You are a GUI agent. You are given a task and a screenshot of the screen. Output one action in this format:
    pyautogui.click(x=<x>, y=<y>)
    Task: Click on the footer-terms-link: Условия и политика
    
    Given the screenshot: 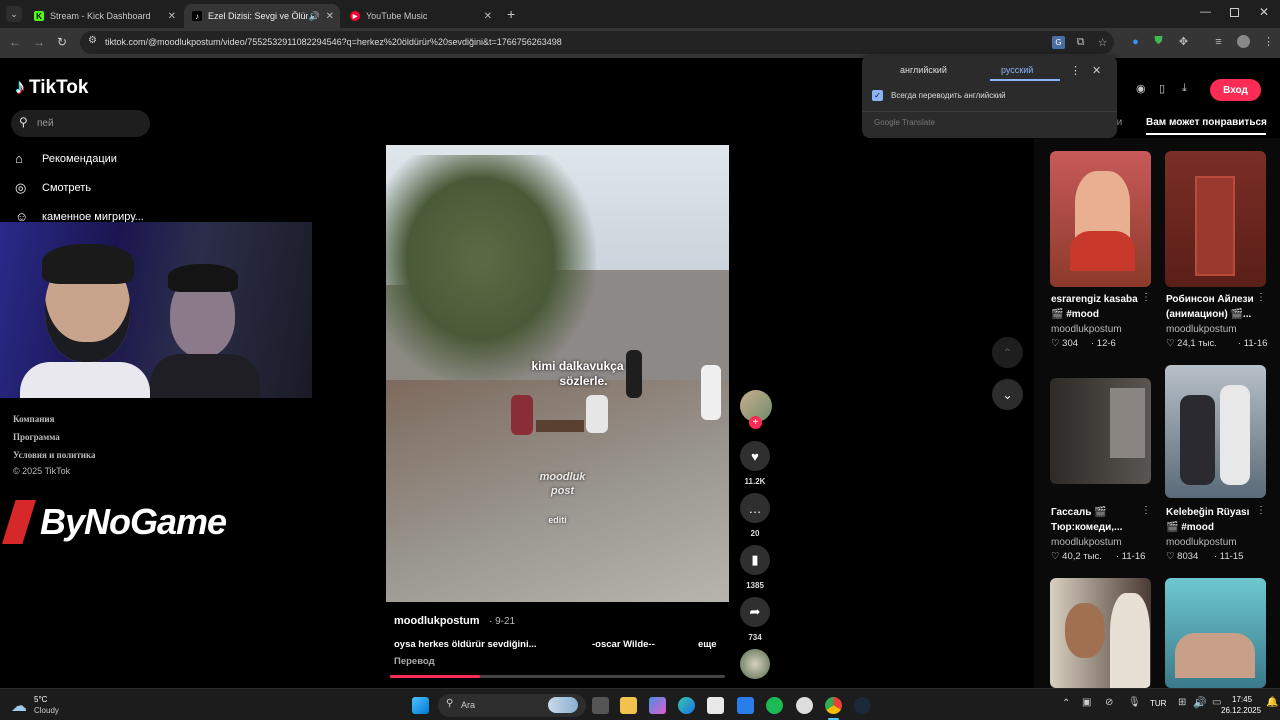 What is the action you would take?
    pyautogui.click(x=54, y=455)
    